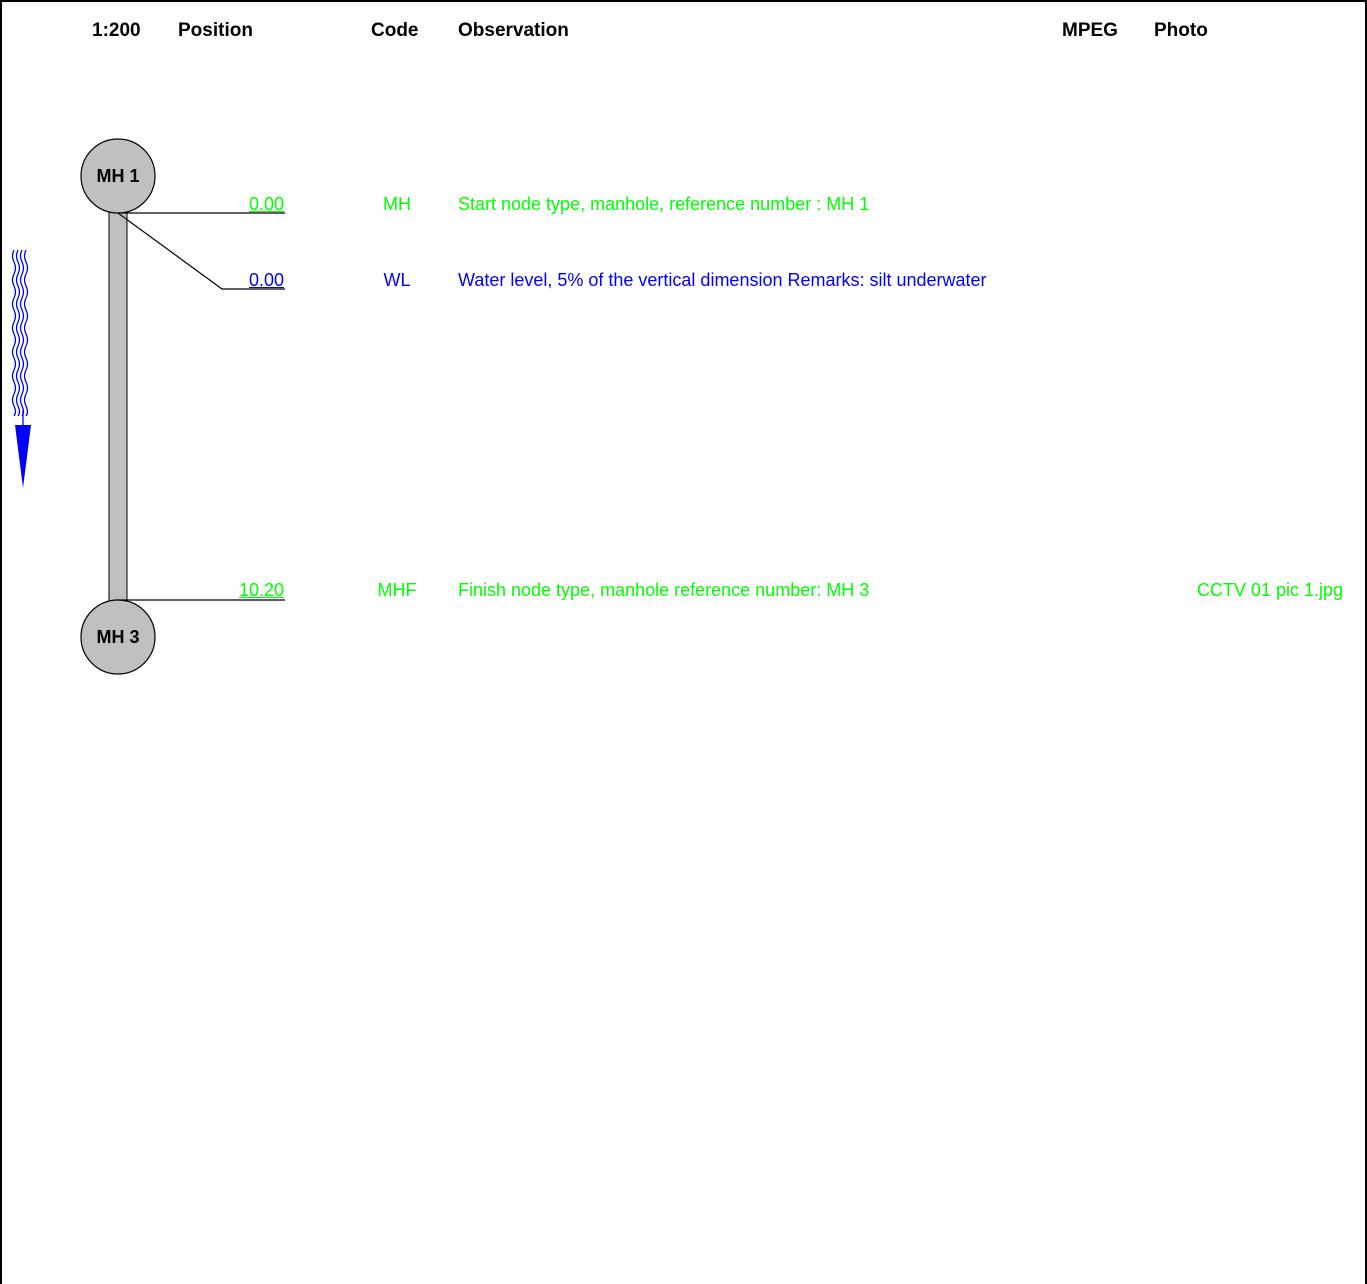 Image resolution: width=1367 pixels, height=1284 pixels. What do you see at coordinates (118, 176) in the screenshot?
I see `start-manhole-label: MH 1` at bounding box center [118, 176].